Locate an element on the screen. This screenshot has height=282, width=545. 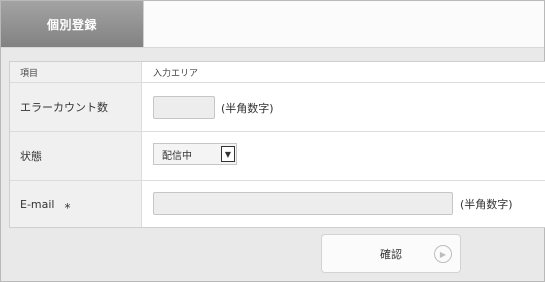
cell-email: (半角数字) is located at coordinates (344, 204).